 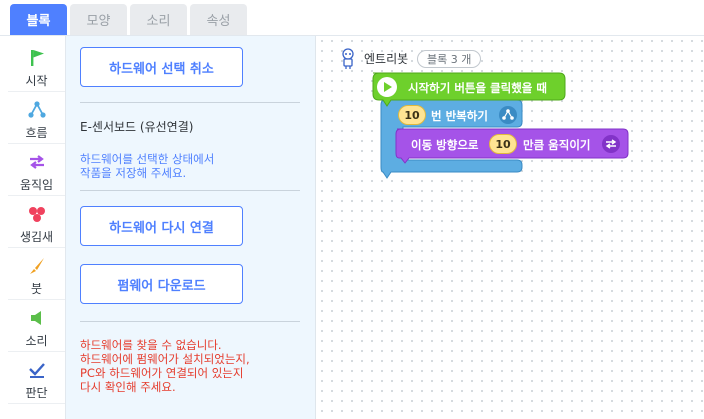 I want to click on category-brush: 붓, so click(x=36, y=274).